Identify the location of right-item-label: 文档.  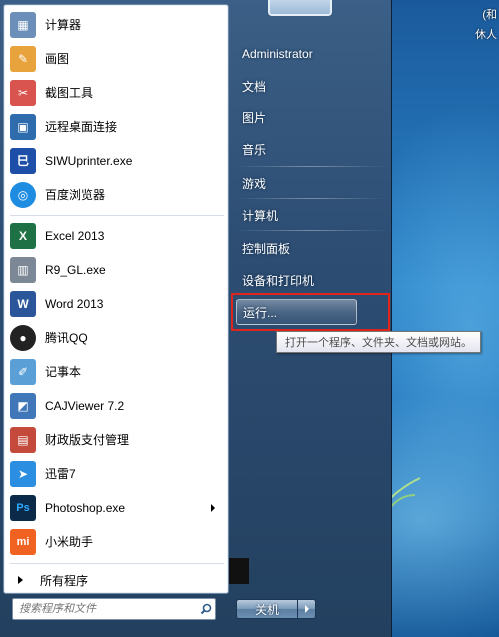
(254, 86).